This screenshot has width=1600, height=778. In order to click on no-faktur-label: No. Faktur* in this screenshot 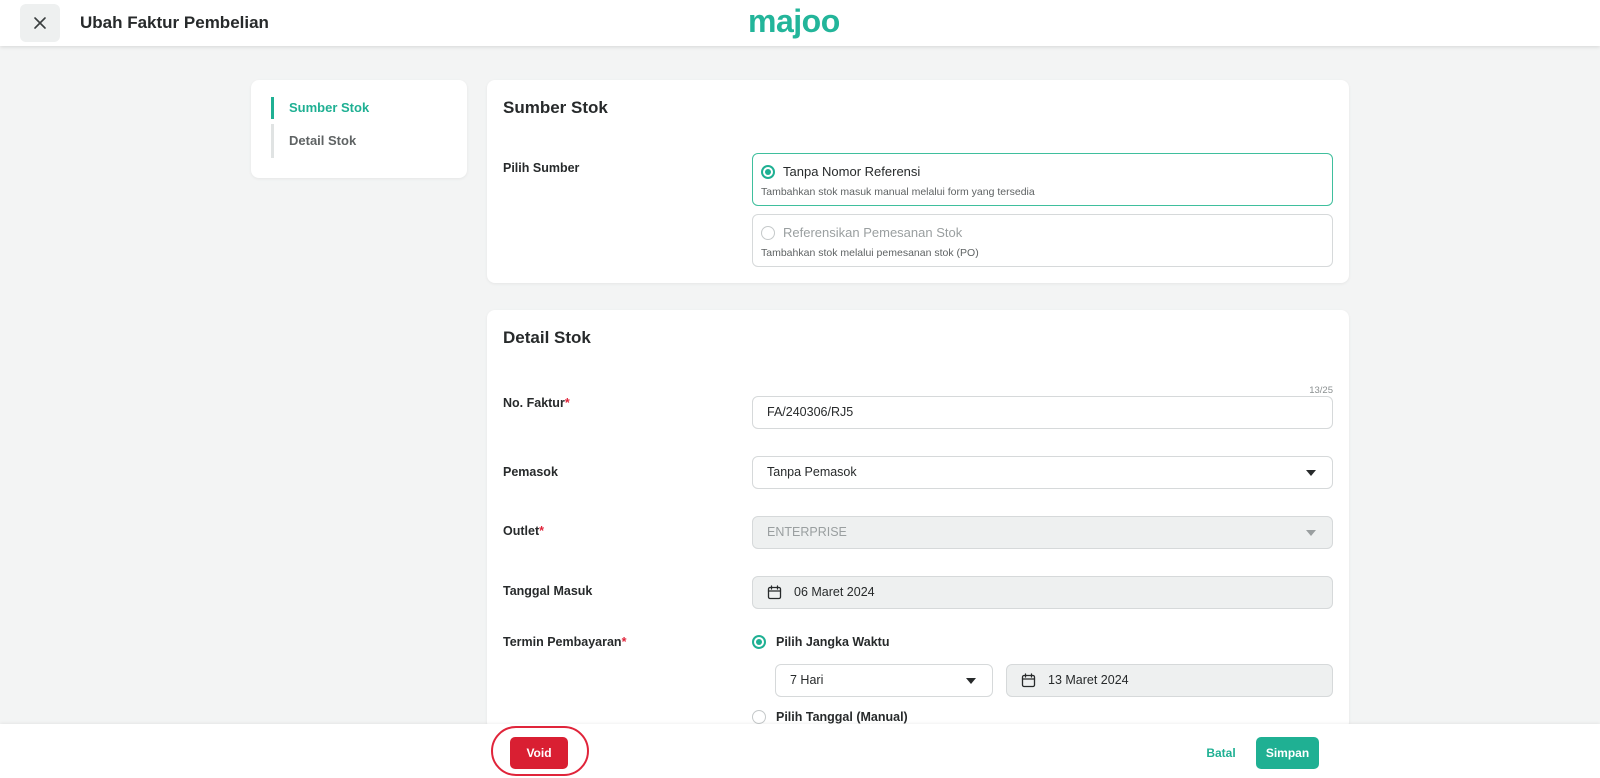, I will do `click(536, 403)`.